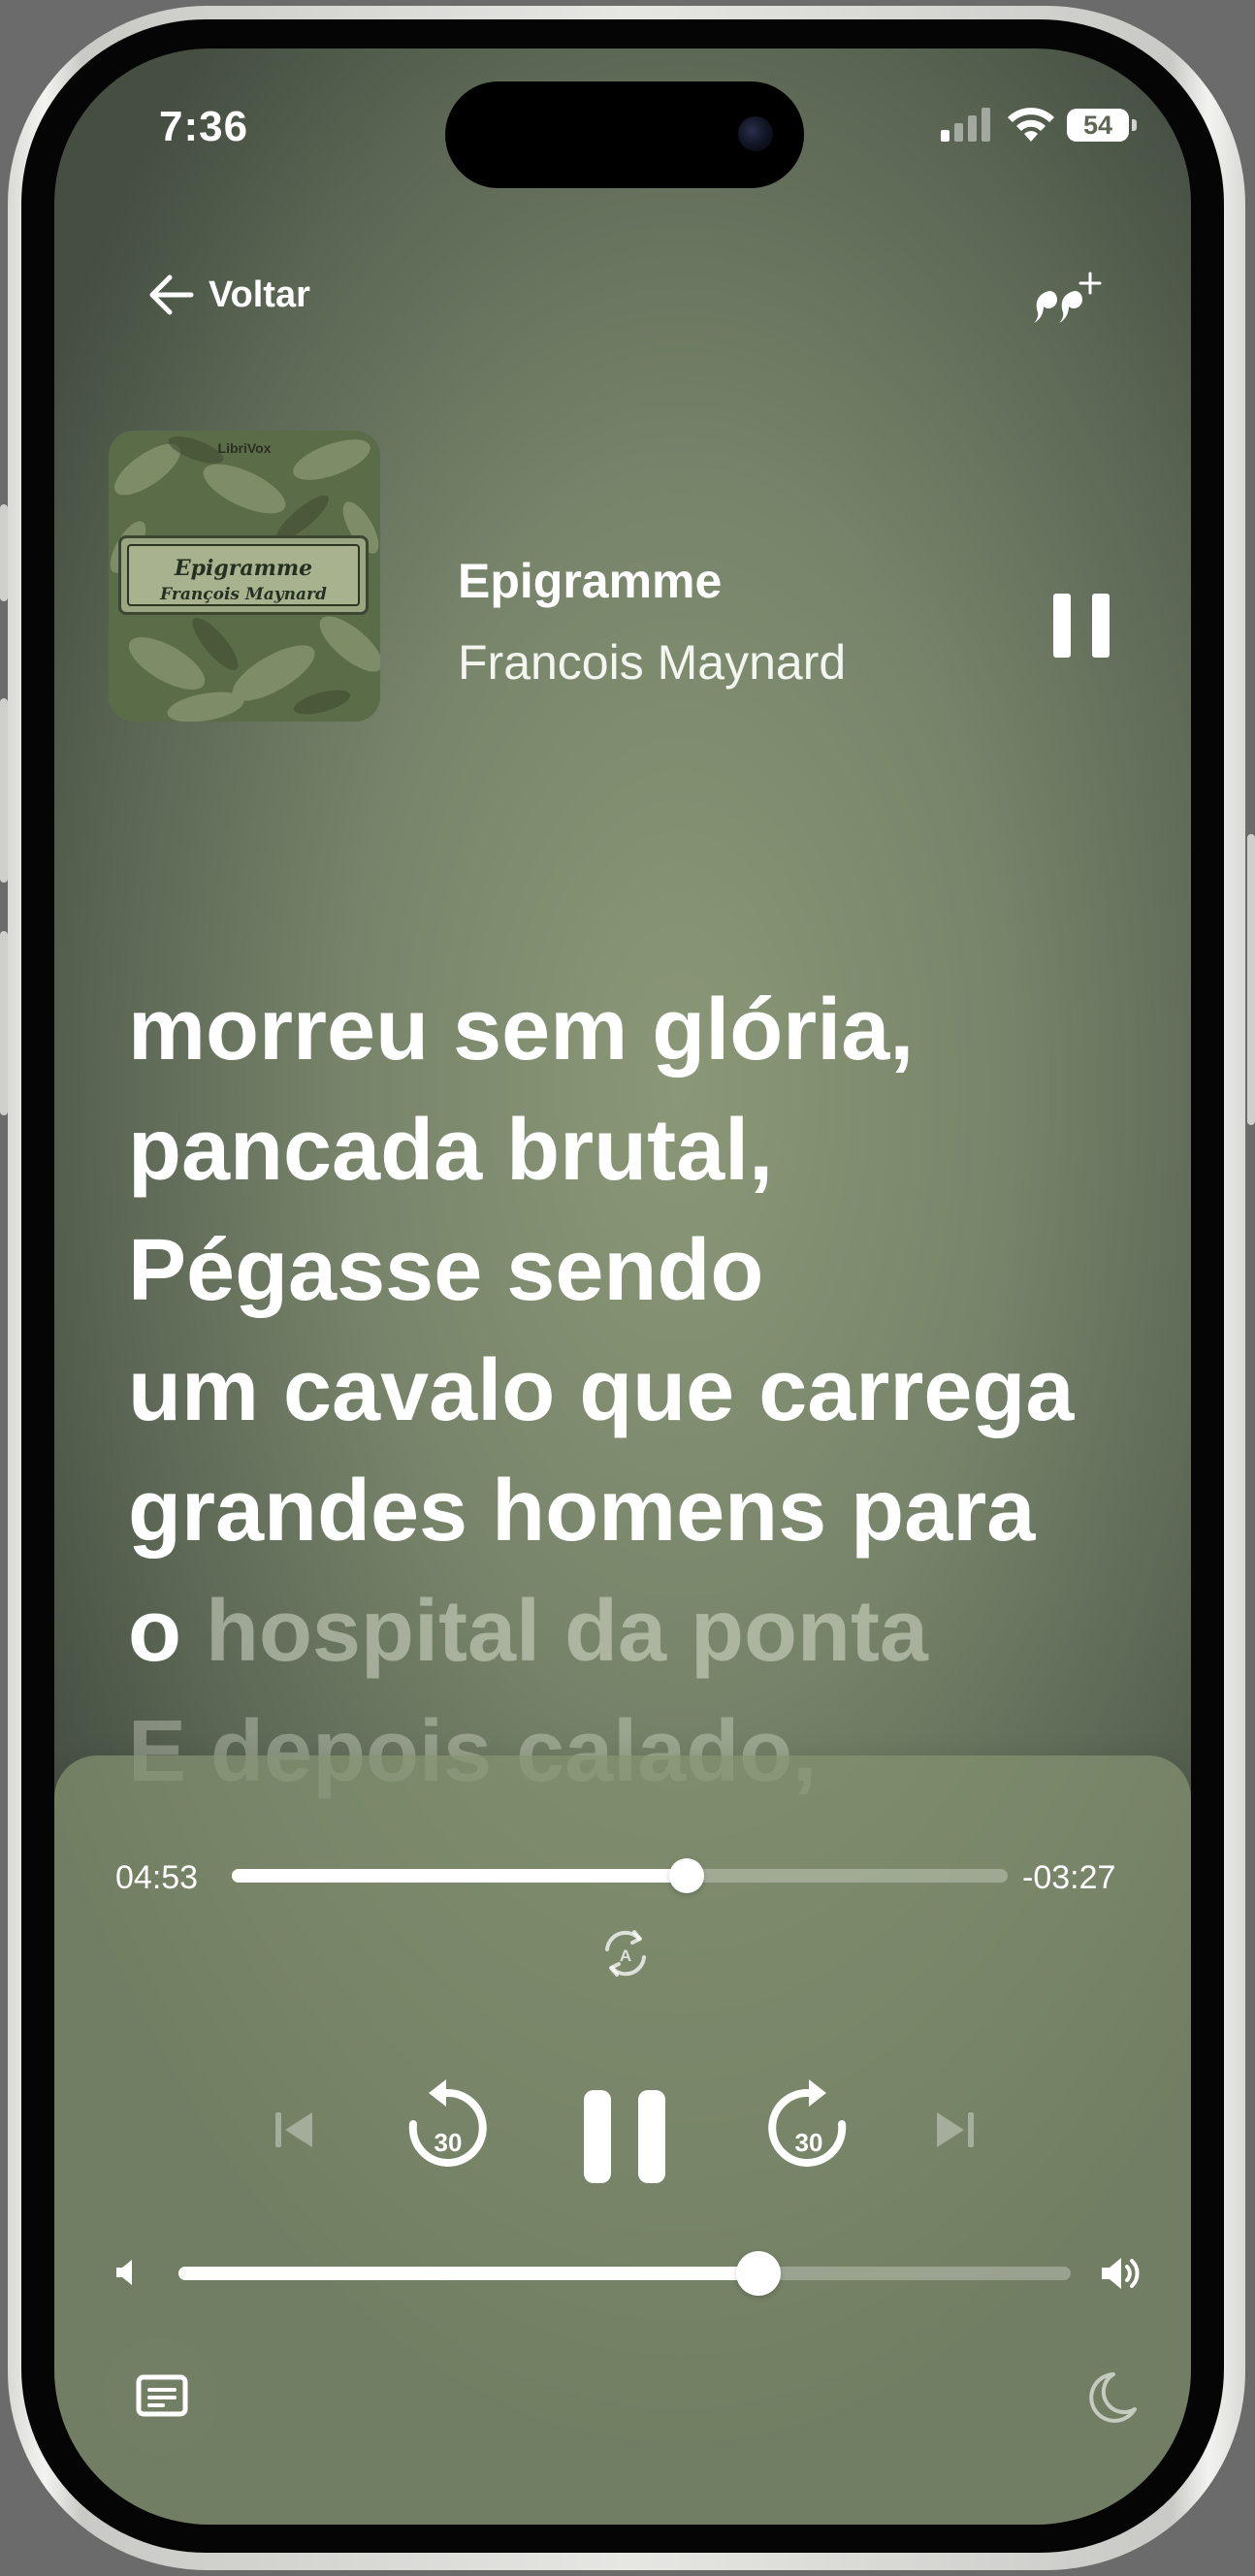  I want to click on progress-slider, so click(620, 1875).